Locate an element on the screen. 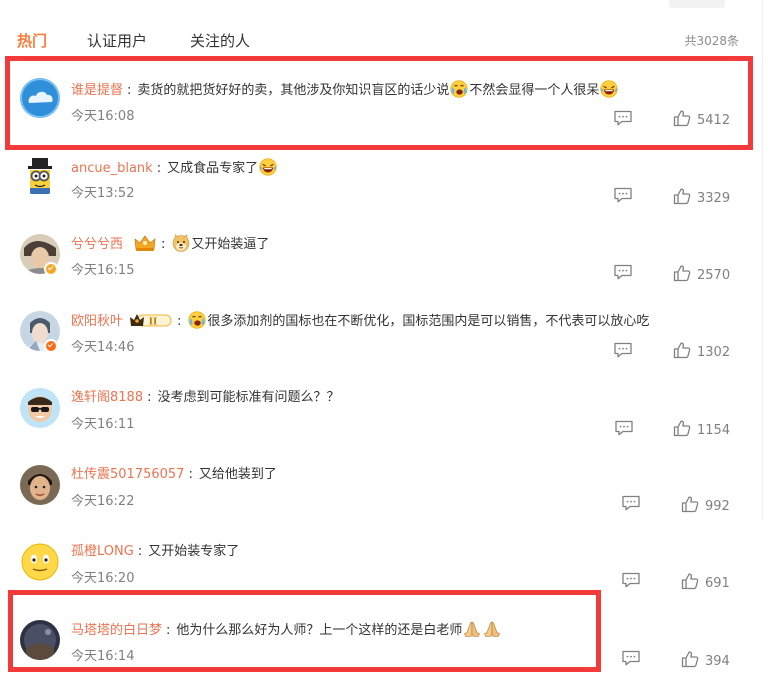 This screenshot has width=782, height=679. tab-hot: 热门 is located at coordinates (32, 41).